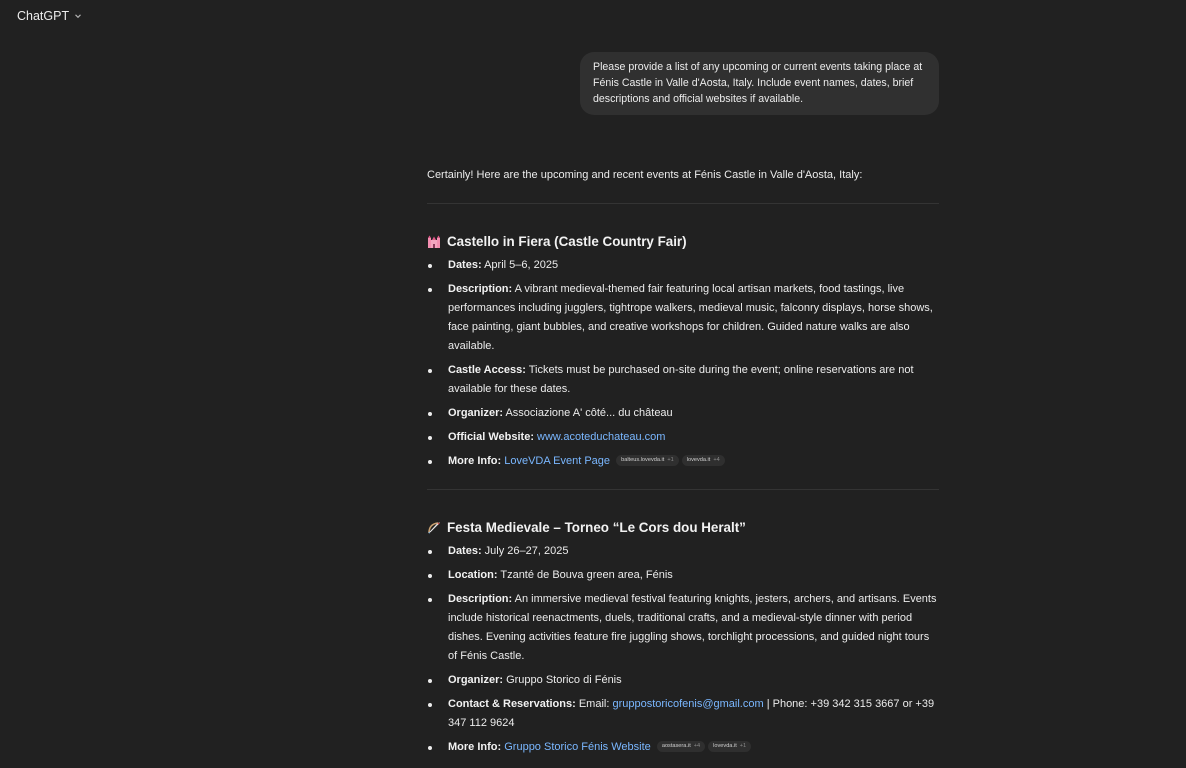 This screenshot has width=1186, height=768. I want to click on website-link: www.acoteduchateau.com, so click(601, 437).